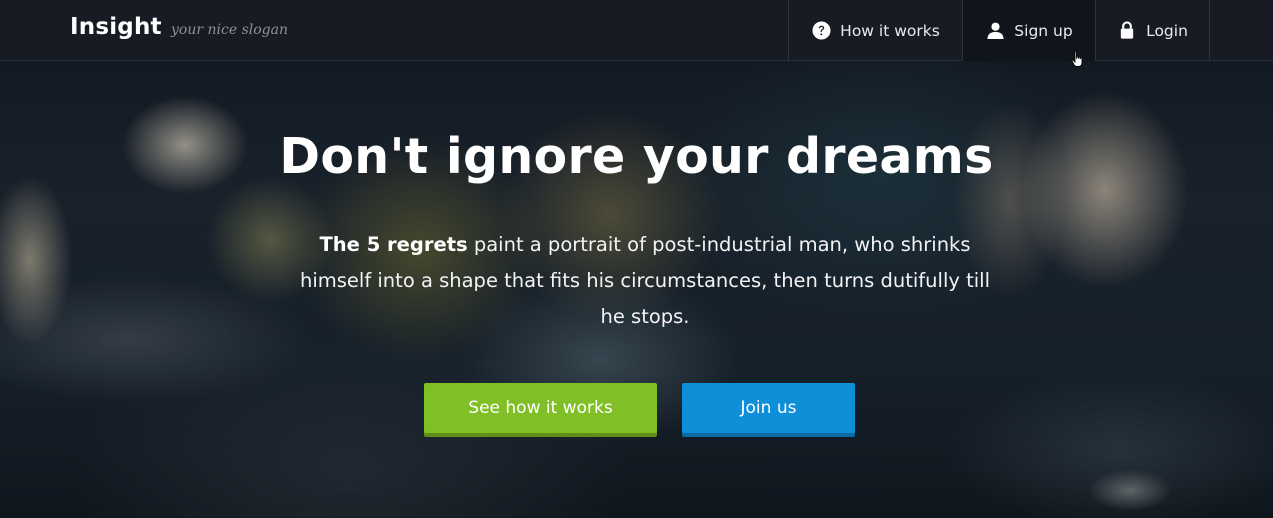  I want to click on nav-label: How it works, so click(890, 30).